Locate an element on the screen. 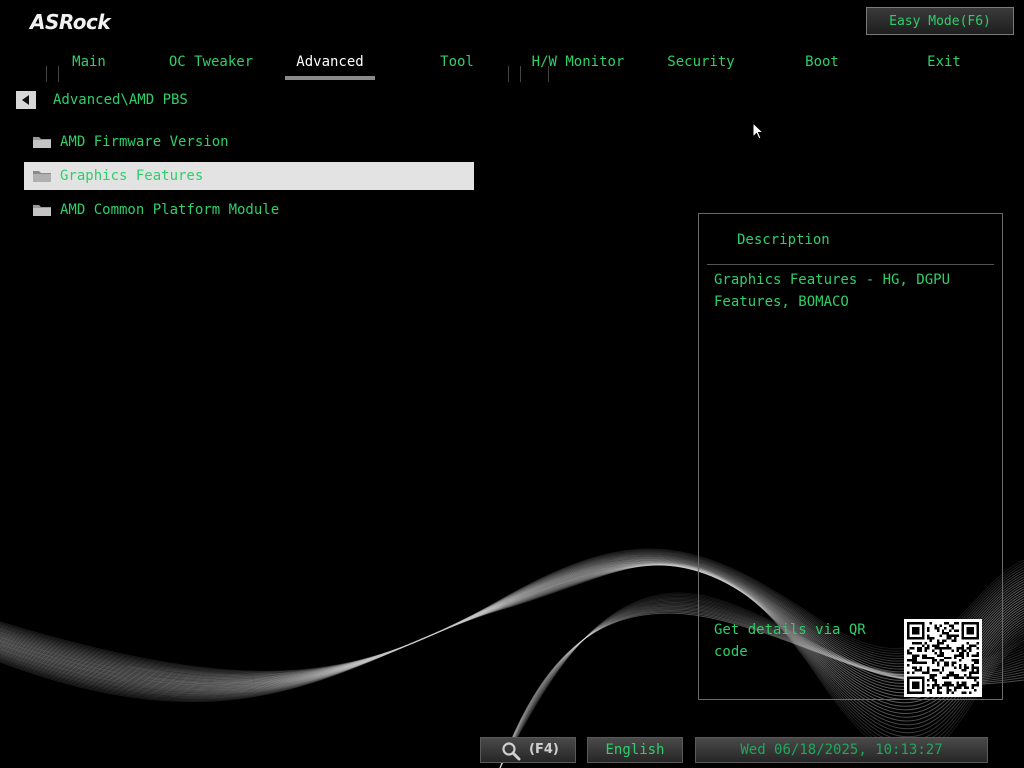  search-button: (F4) is located at coordinates (528, 750).